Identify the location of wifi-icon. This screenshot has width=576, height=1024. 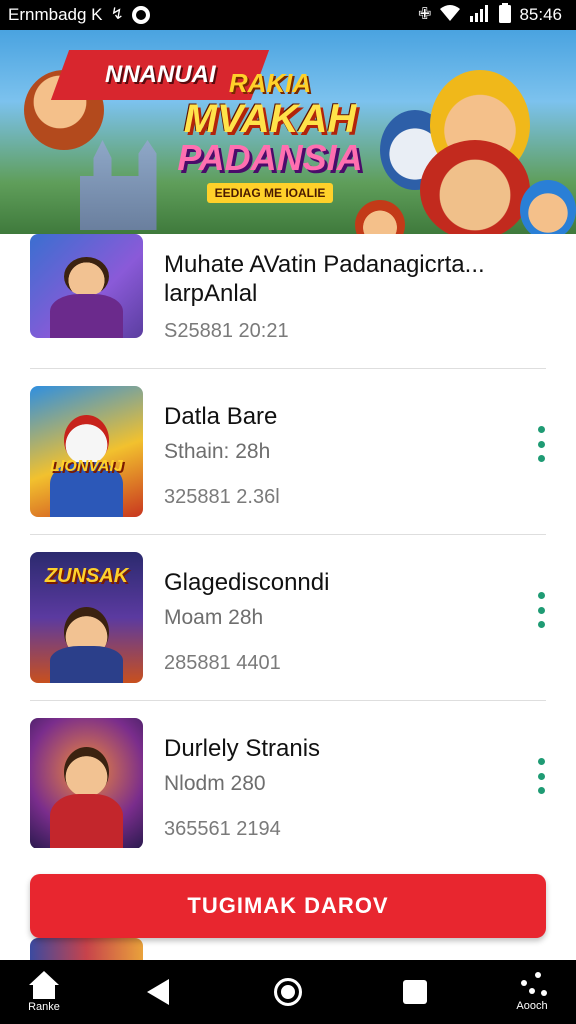
(450, 15).